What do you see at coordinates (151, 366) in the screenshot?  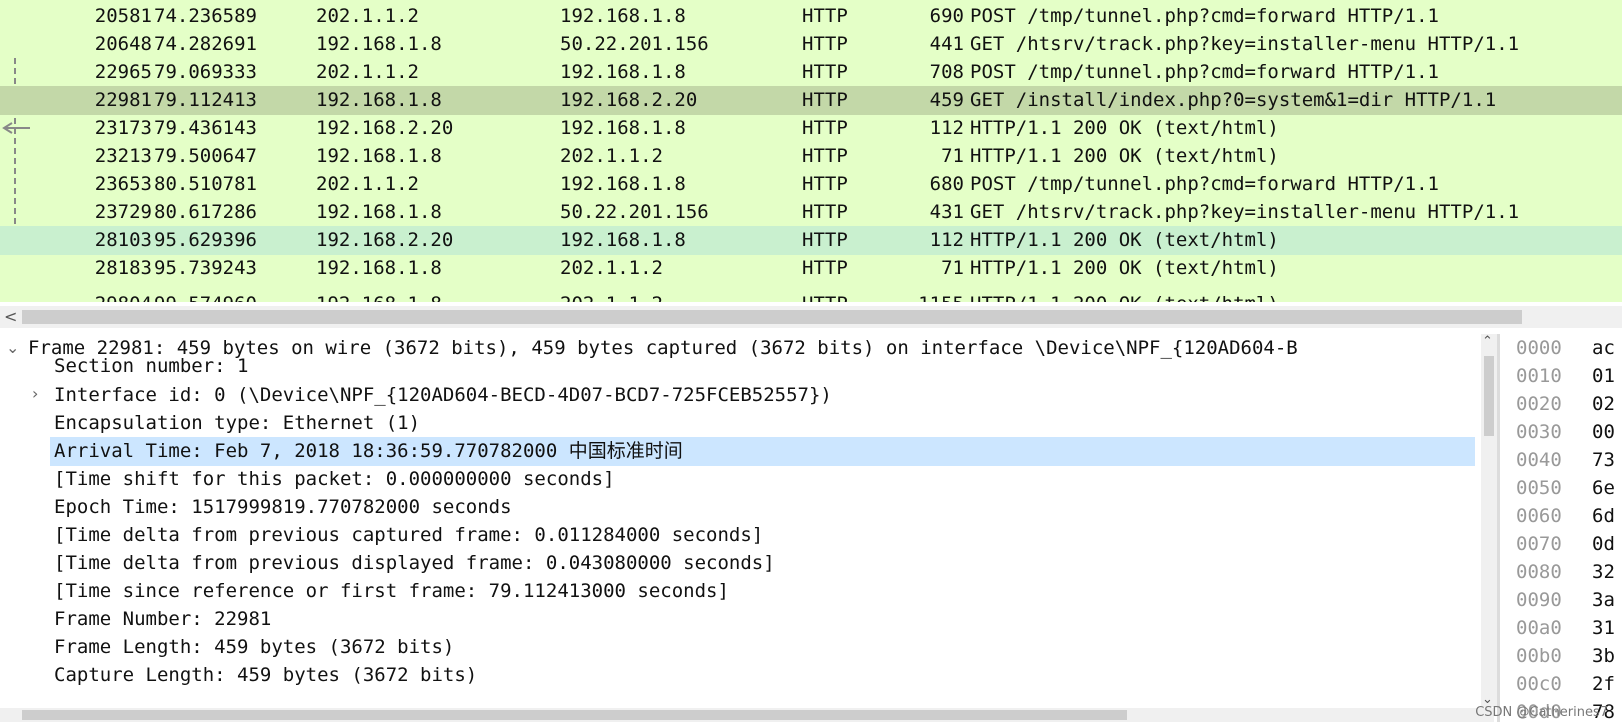 I see `section-number-line: Section number: 1` at bounding box center [151, 366].